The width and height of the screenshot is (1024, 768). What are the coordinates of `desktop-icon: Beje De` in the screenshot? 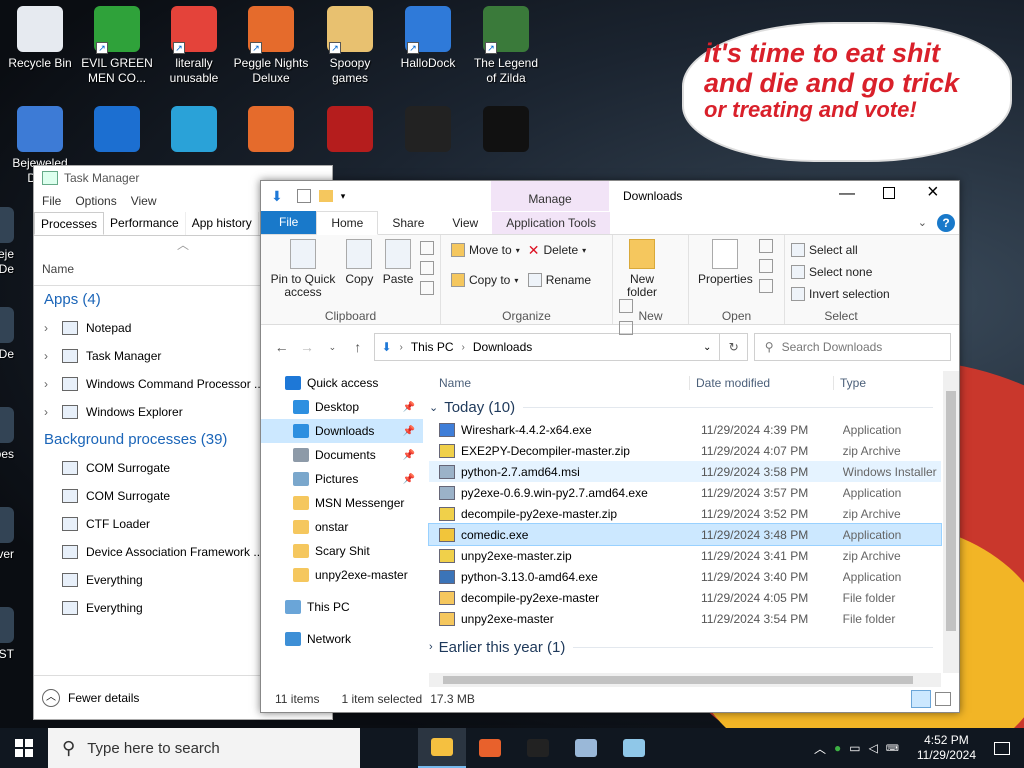 It's located at (7, 242).